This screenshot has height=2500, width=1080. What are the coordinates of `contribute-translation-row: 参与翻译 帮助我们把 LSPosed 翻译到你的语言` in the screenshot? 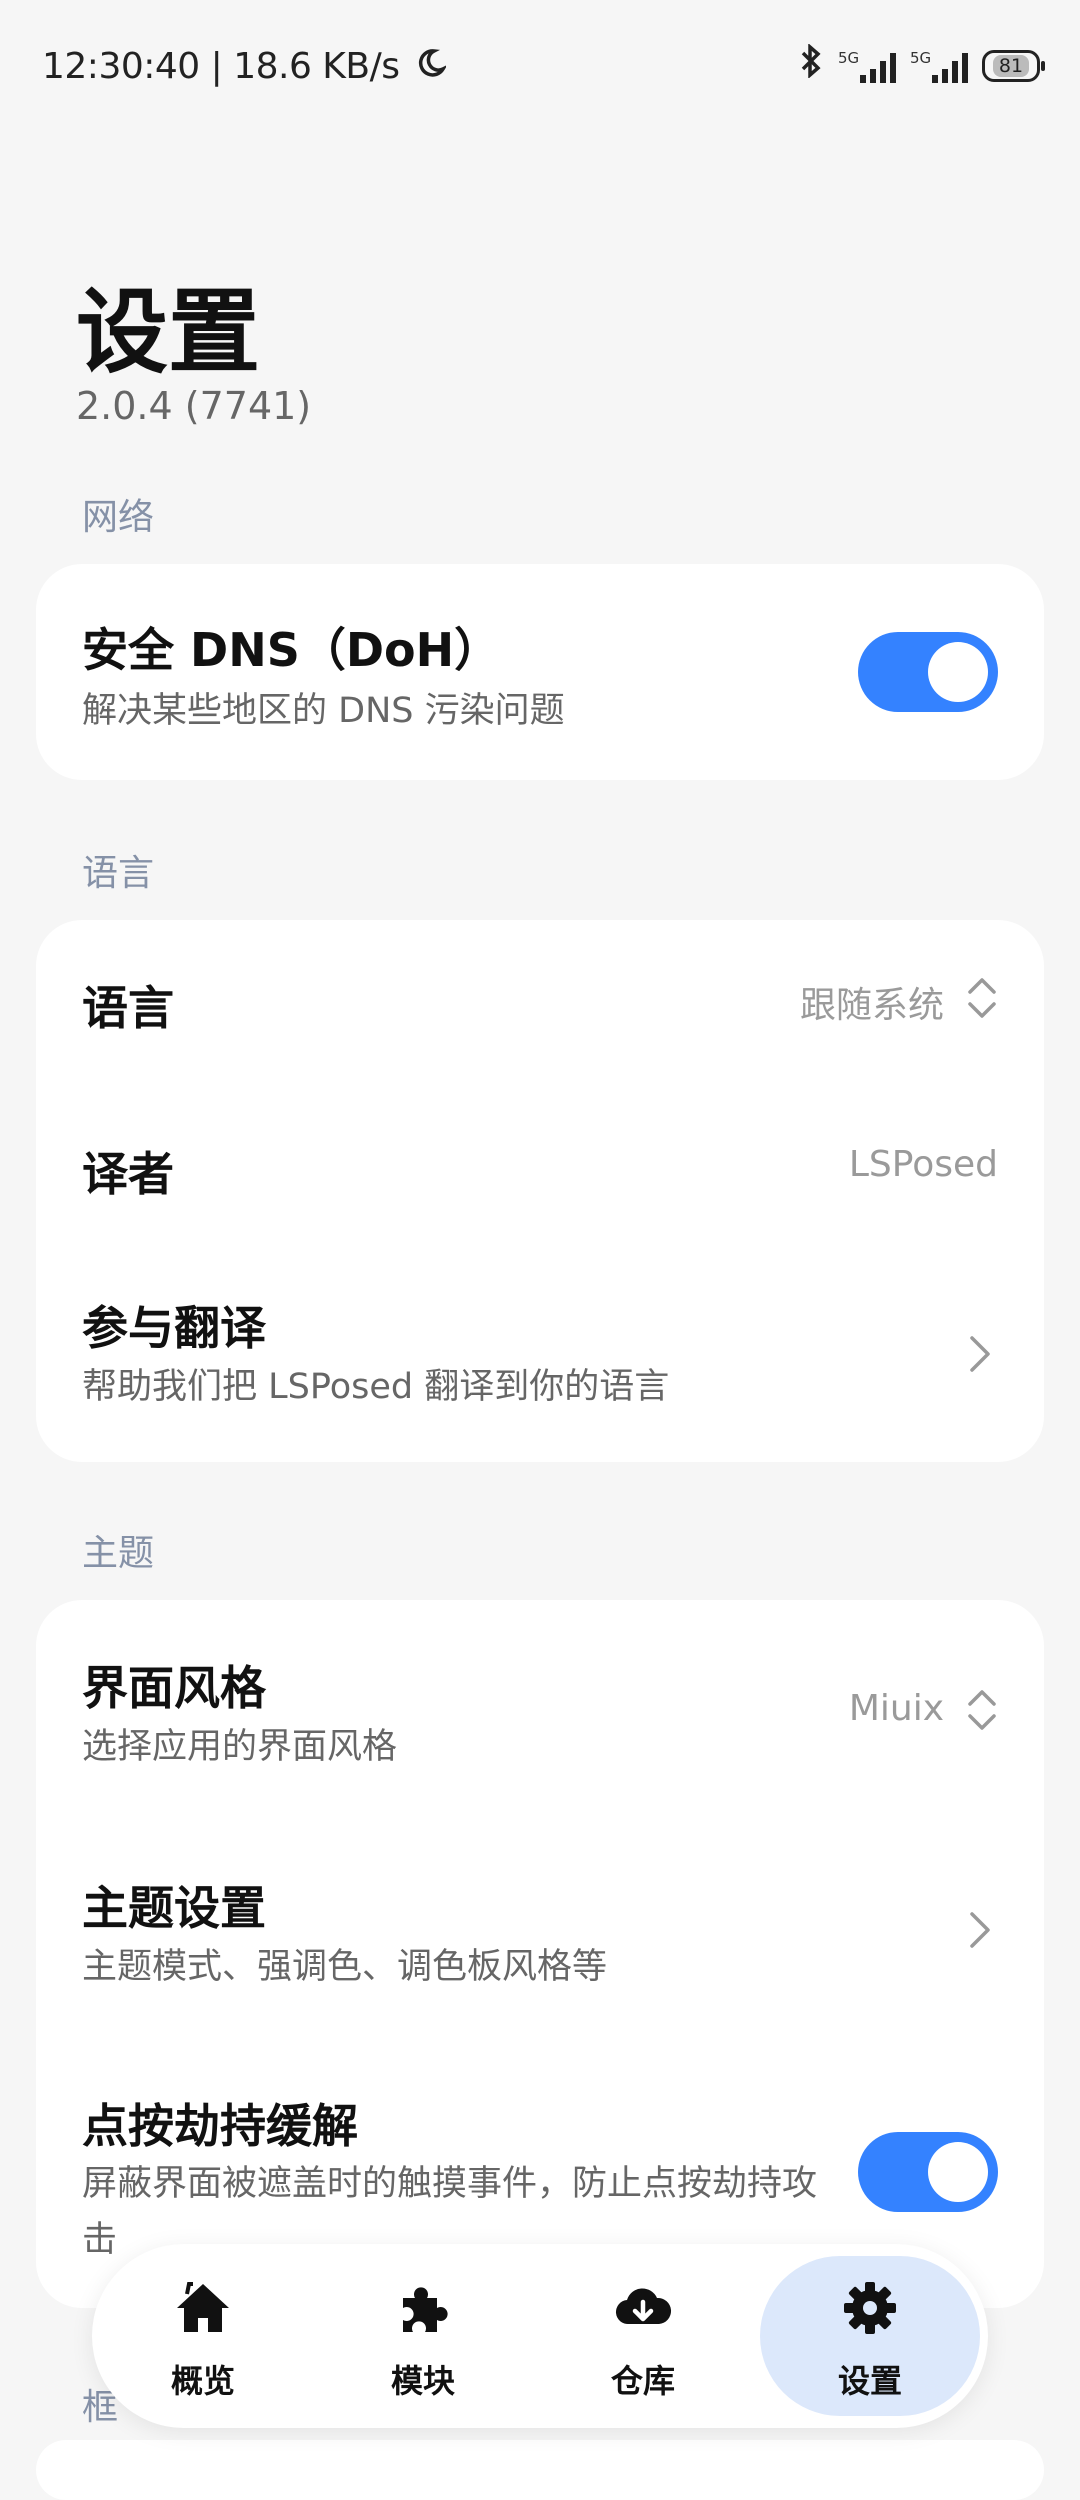 It's located at (540, 1351).